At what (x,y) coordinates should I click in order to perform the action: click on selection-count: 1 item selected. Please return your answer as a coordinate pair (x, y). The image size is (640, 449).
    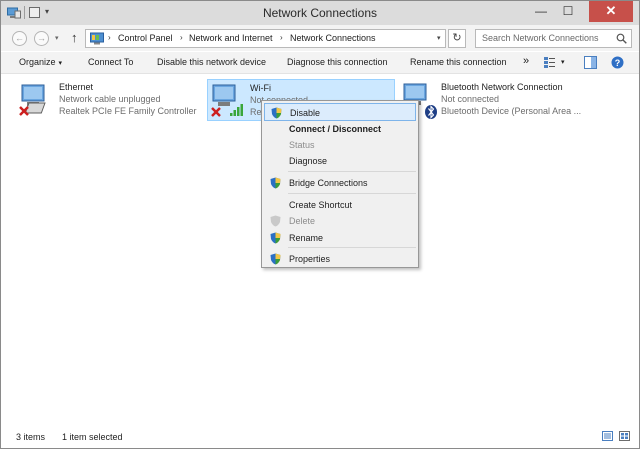
    Looking at the image, I should click on (92, 437).